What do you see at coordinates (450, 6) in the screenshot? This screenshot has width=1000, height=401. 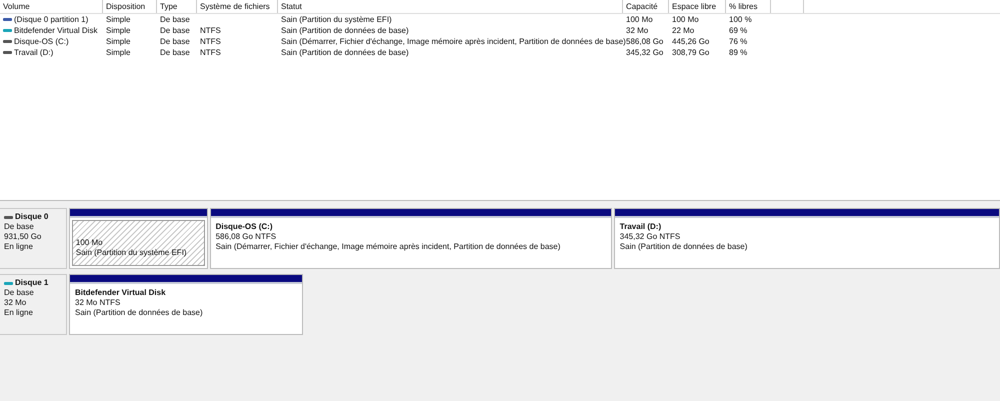 I see `column-header: Statut` at bounding box center [450, 6].